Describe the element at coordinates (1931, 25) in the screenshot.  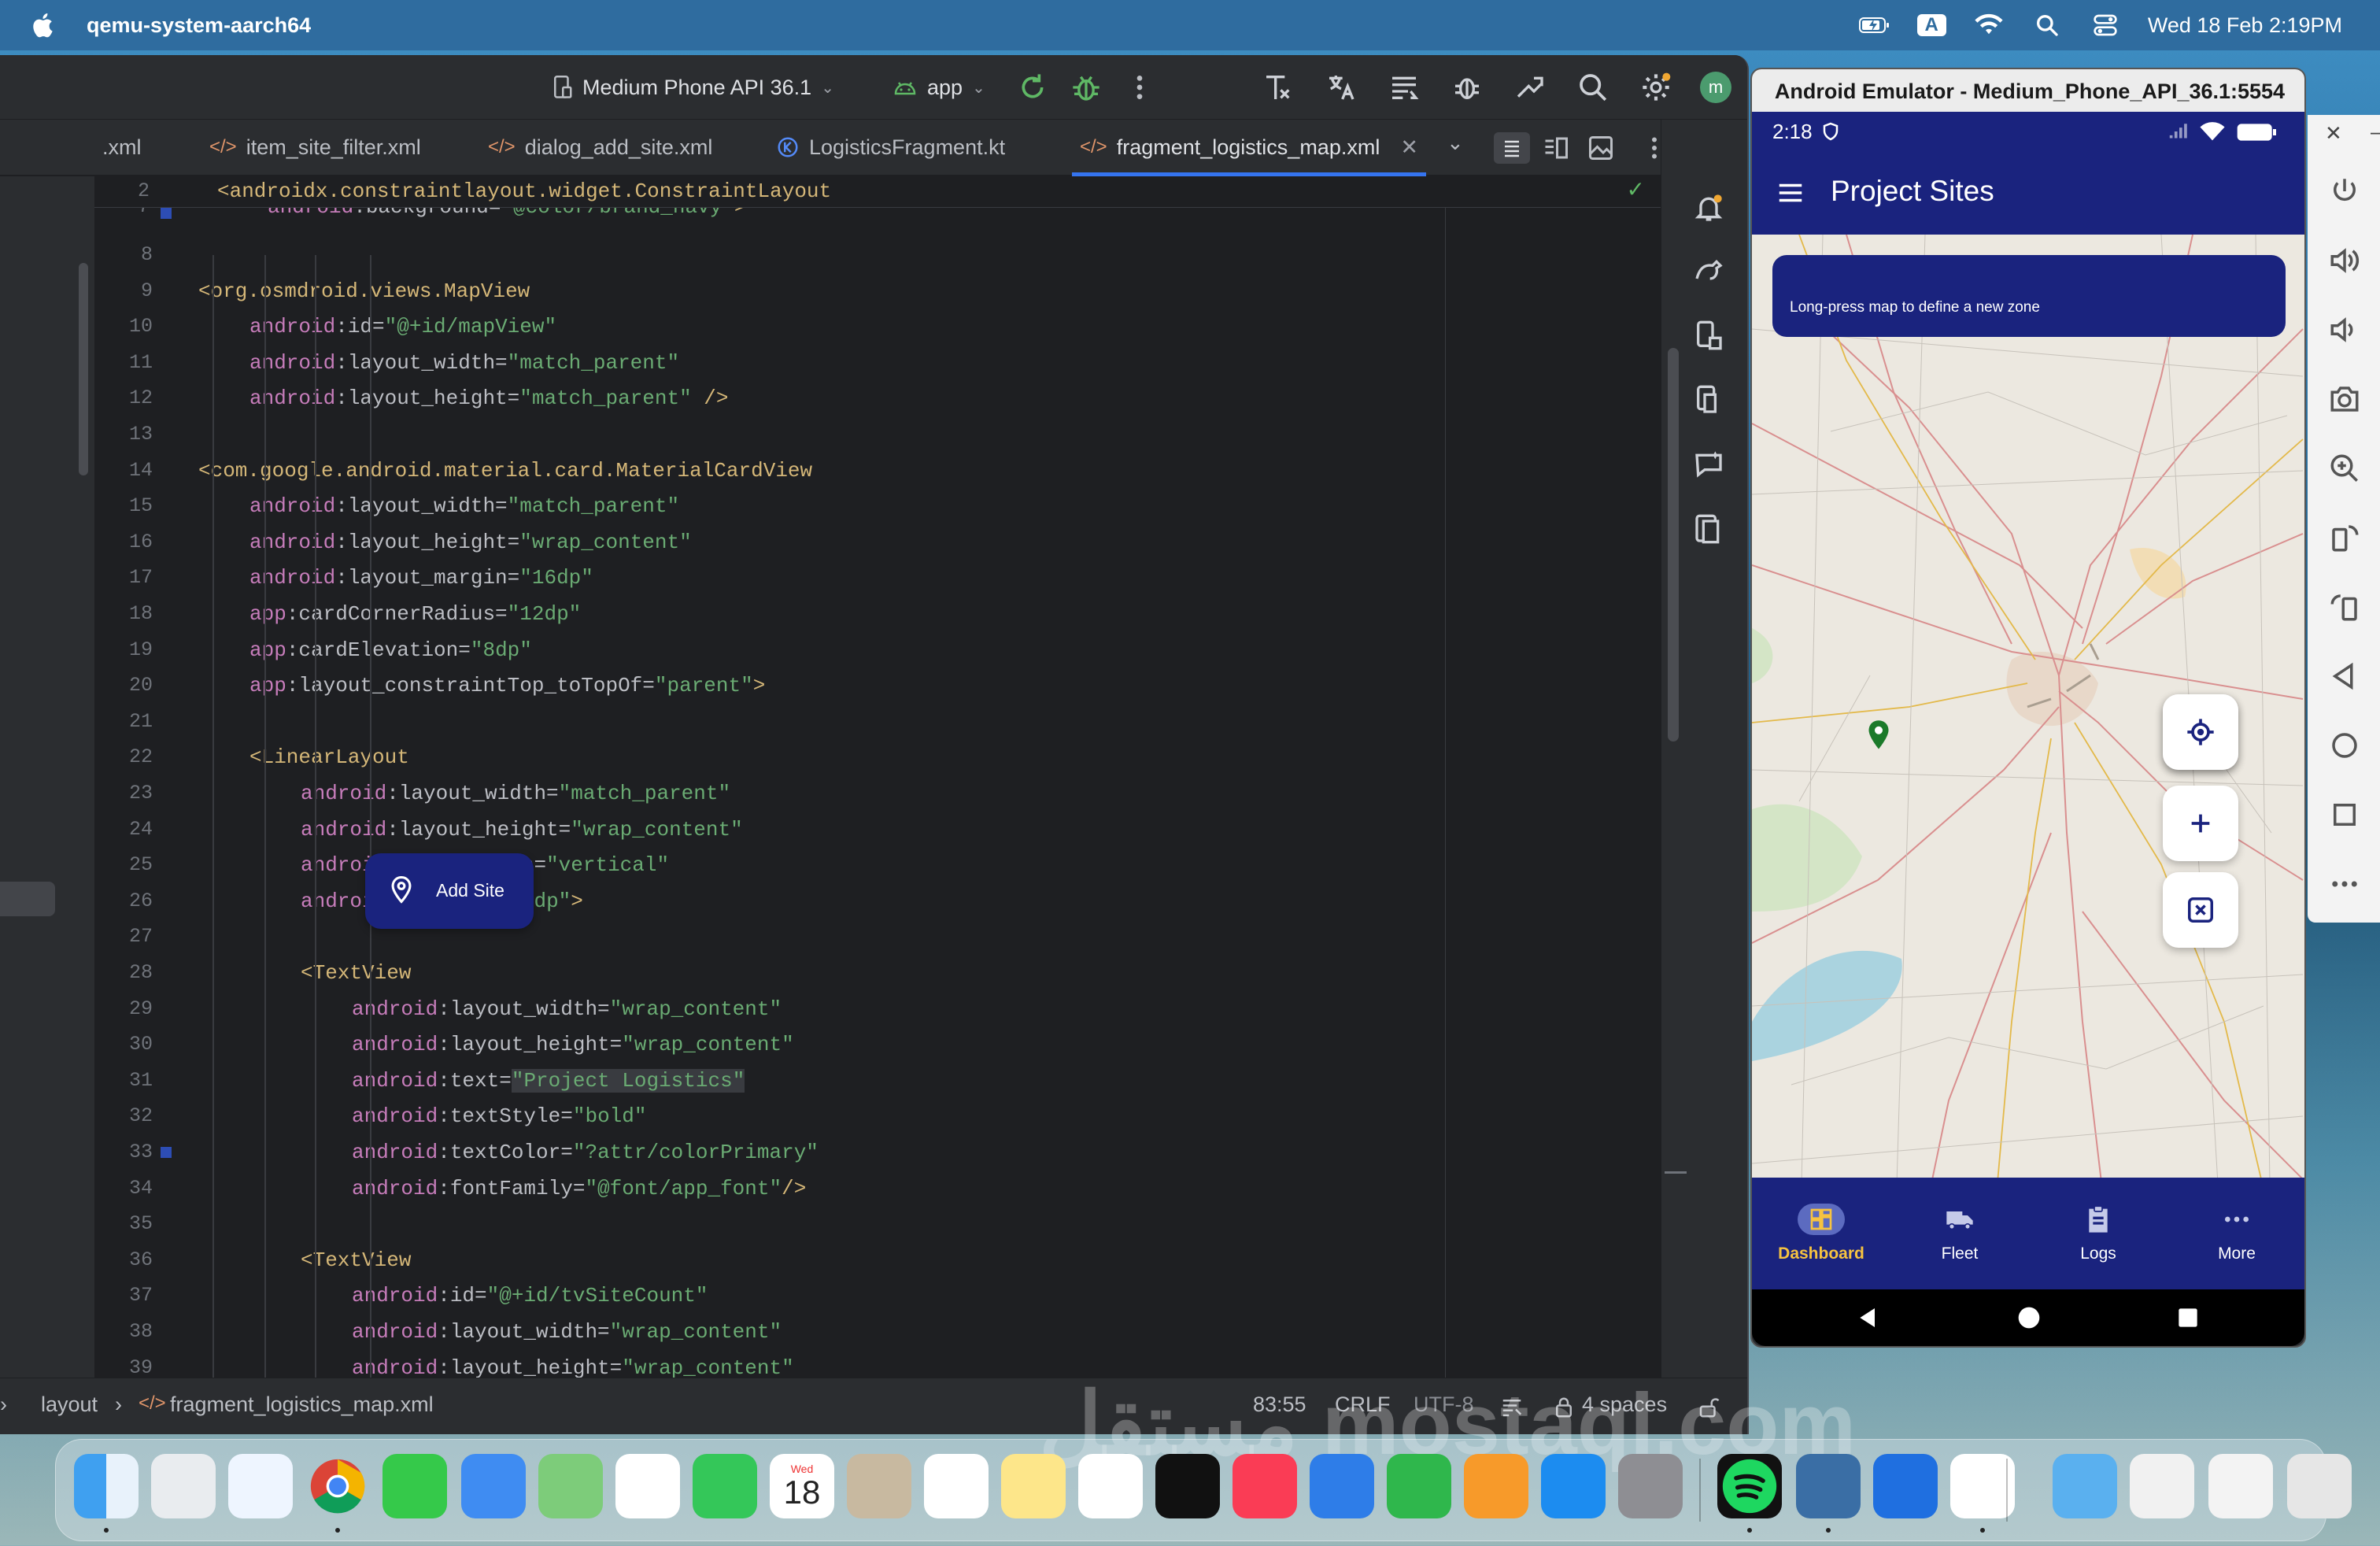
I see `input-source-badge: A` at that location.